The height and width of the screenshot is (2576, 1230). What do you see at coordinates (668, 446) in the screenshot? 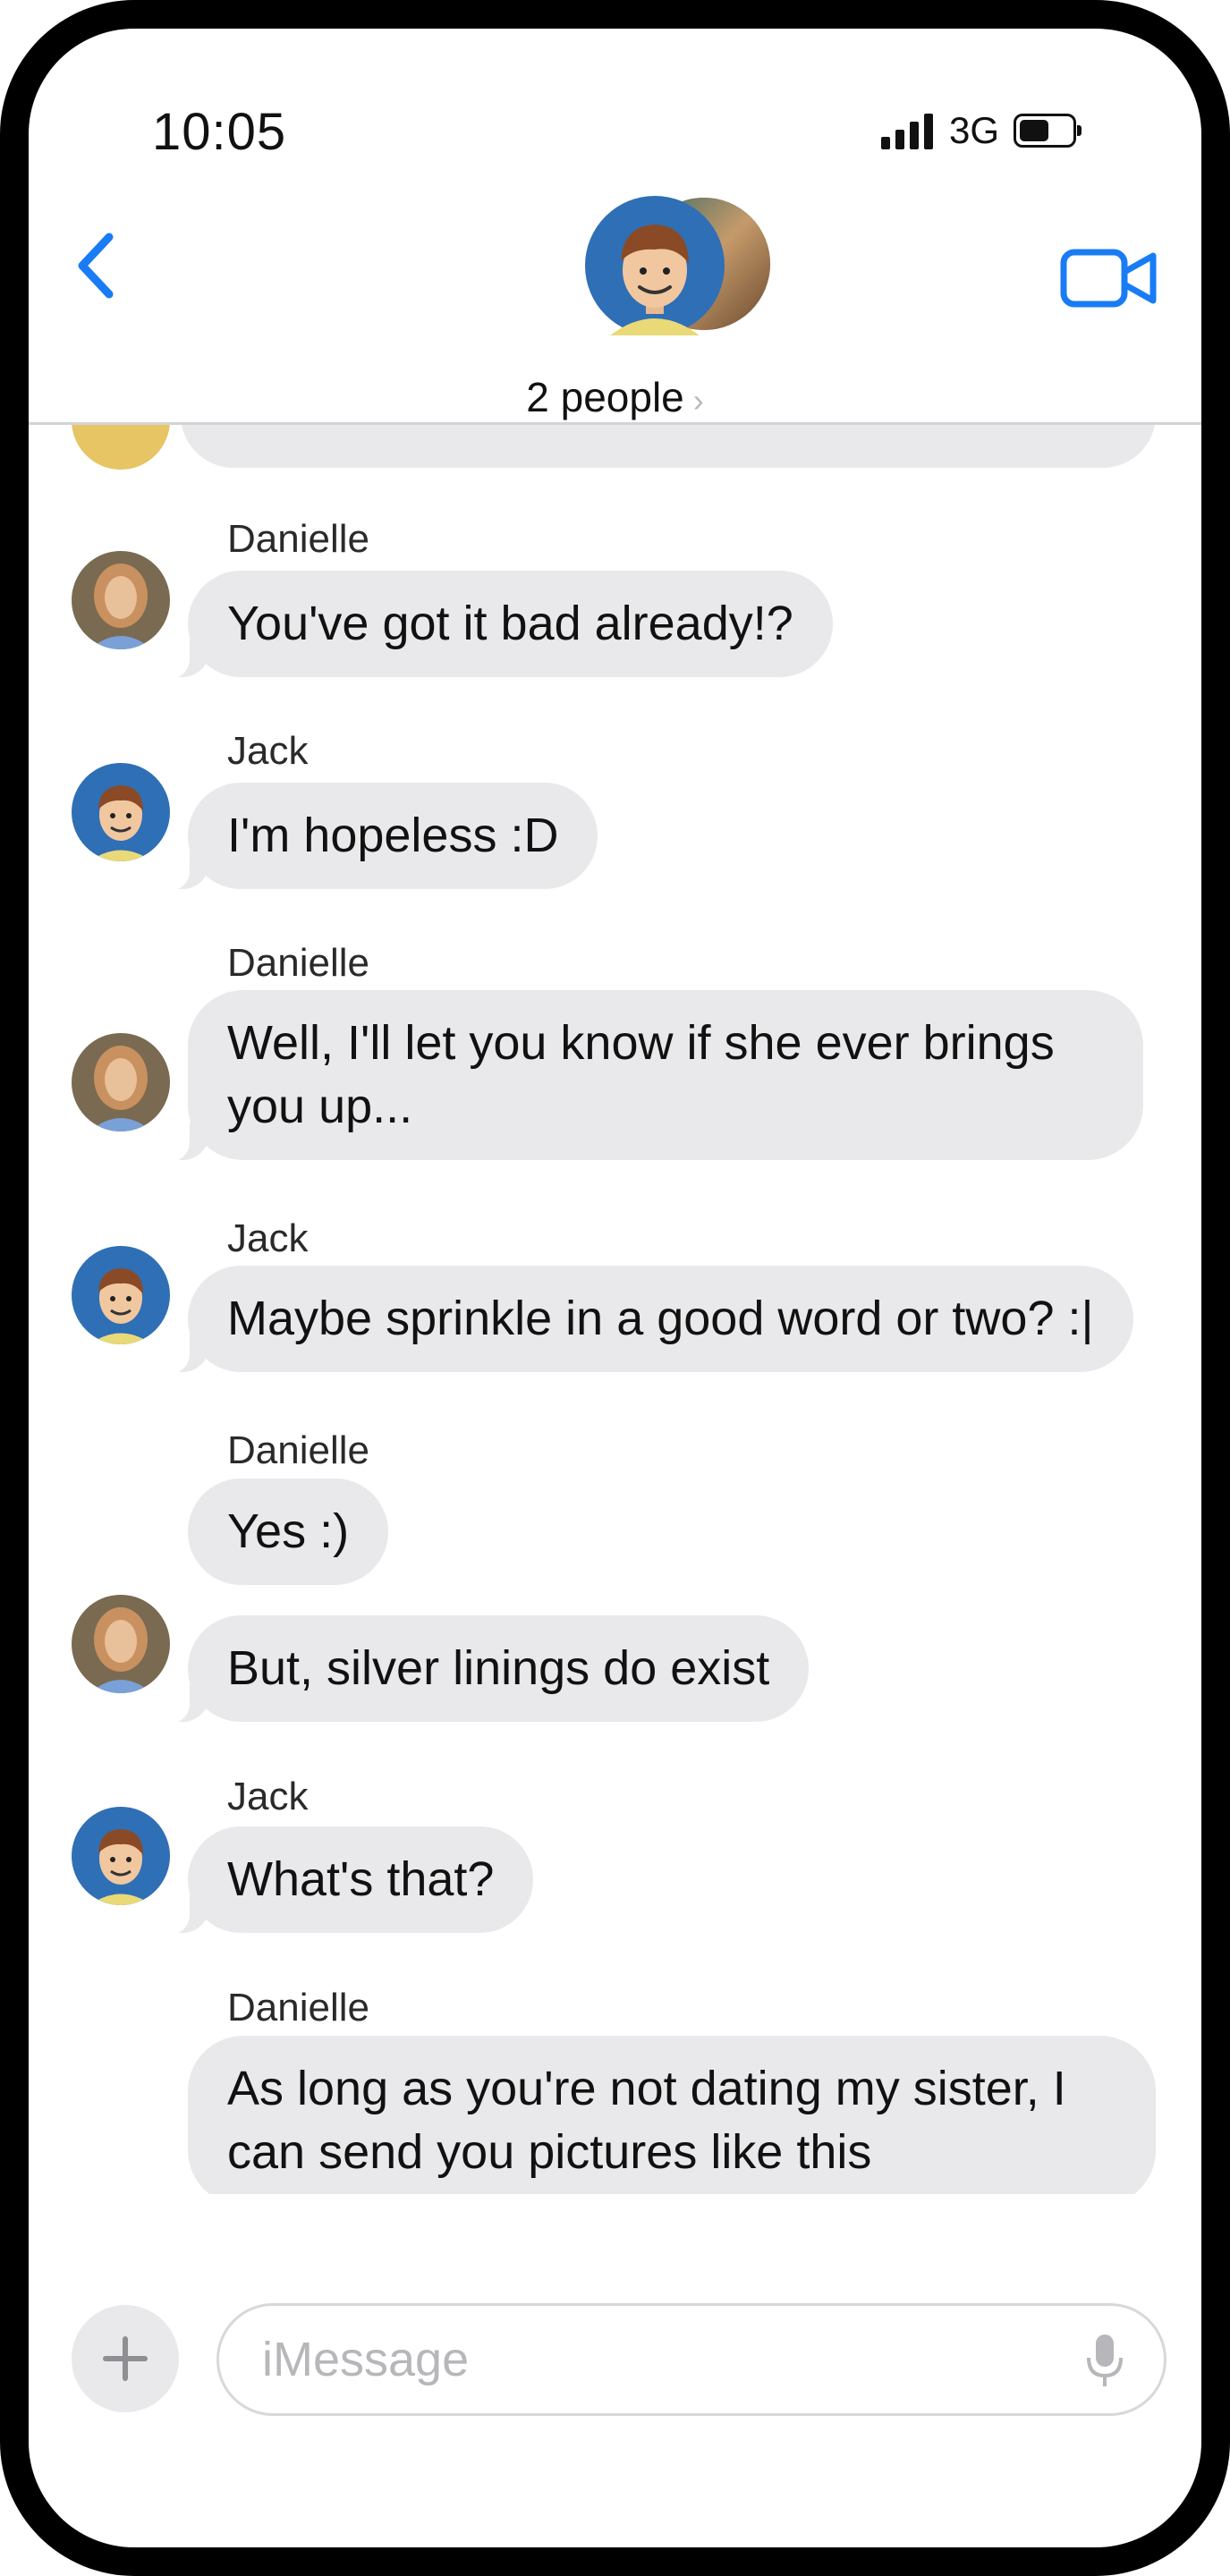
I see `message-bubble-partial` at bounding box center [668, 446].